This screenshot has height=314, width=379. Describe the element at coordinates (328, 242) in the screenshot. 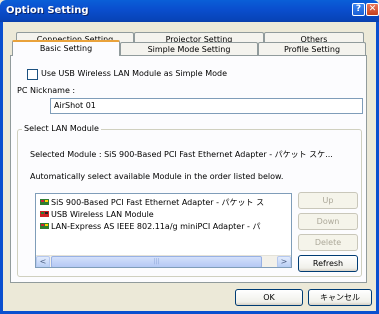

I see `delete-button: Delete` at that location.